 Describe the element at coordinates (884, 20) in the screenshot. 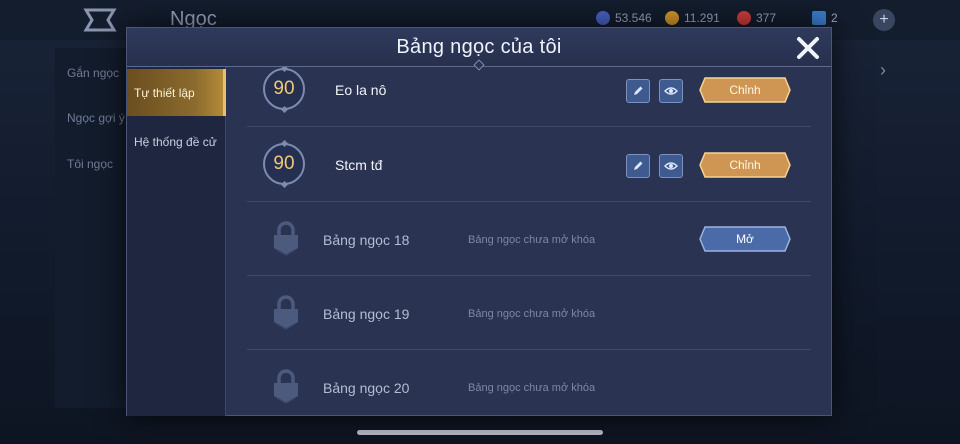

I see `add-currency-button: +` at that location.